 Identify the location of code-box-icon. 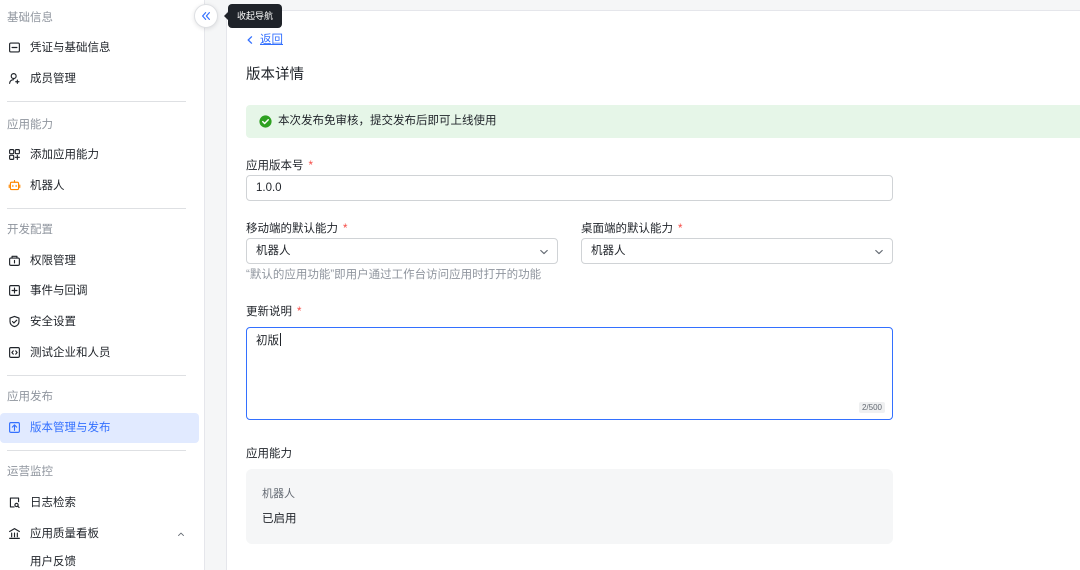
(14, 352).